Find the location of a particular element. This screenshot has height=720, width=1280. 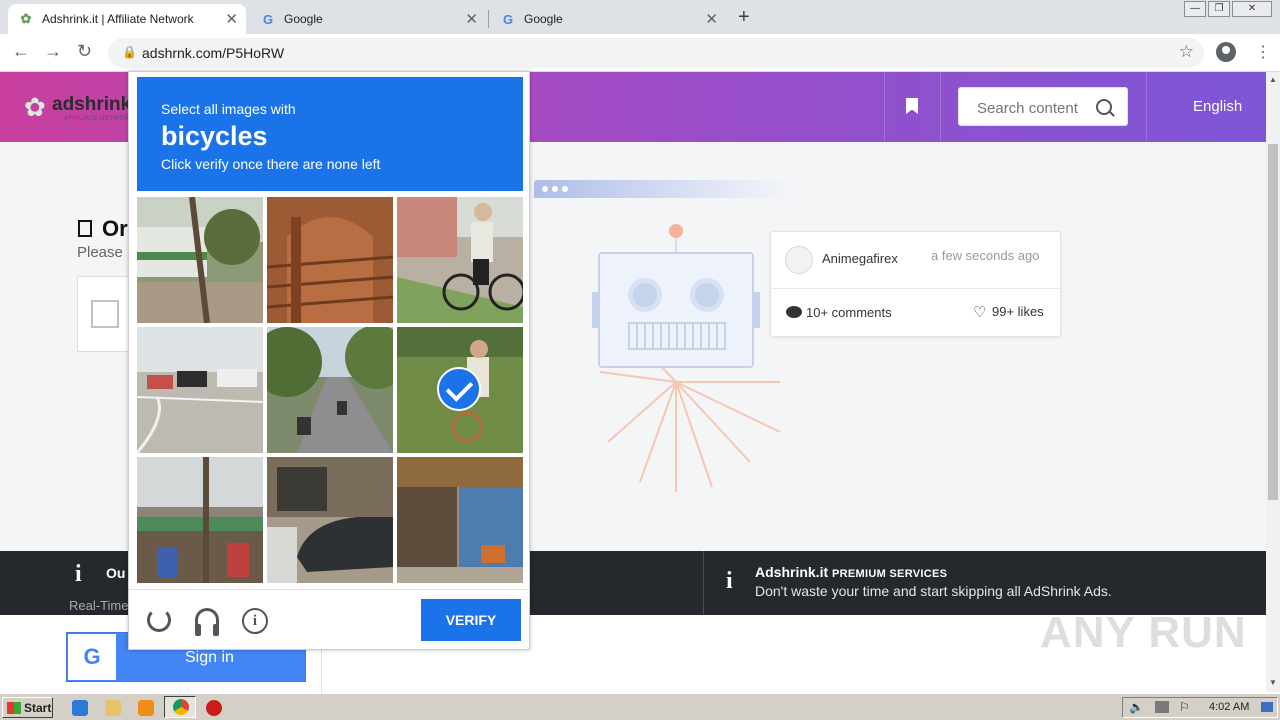

anyrun-watermark: ANY RUN is located at coordinates (1143, 632).